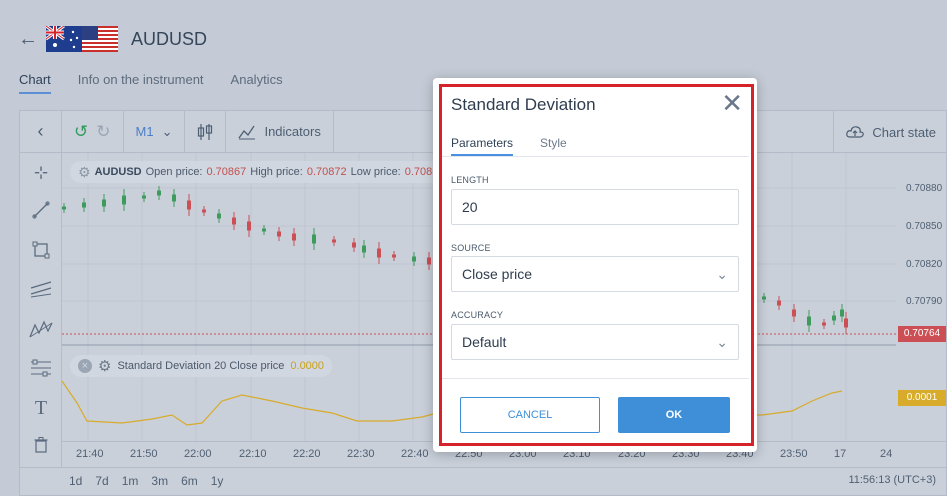 Image resolution: width=947 pixels, height=496 pixels. Describe the element at coordinates (35, 83) in the screenshot. I see `tab-chart: Chart` at that location.